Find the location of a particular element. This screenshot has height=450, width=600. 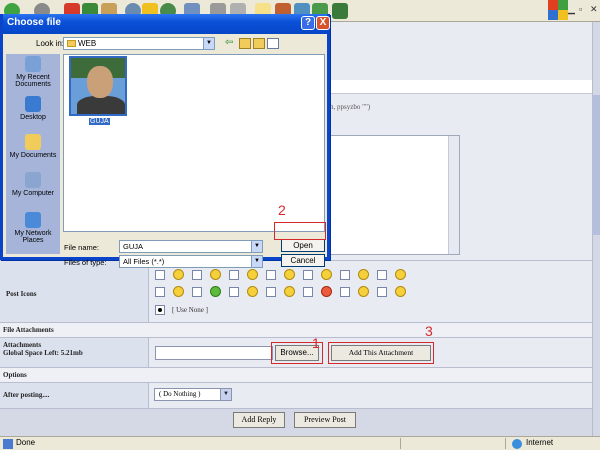

file-name-caption: GUJA is located at coordinates (99, 121).